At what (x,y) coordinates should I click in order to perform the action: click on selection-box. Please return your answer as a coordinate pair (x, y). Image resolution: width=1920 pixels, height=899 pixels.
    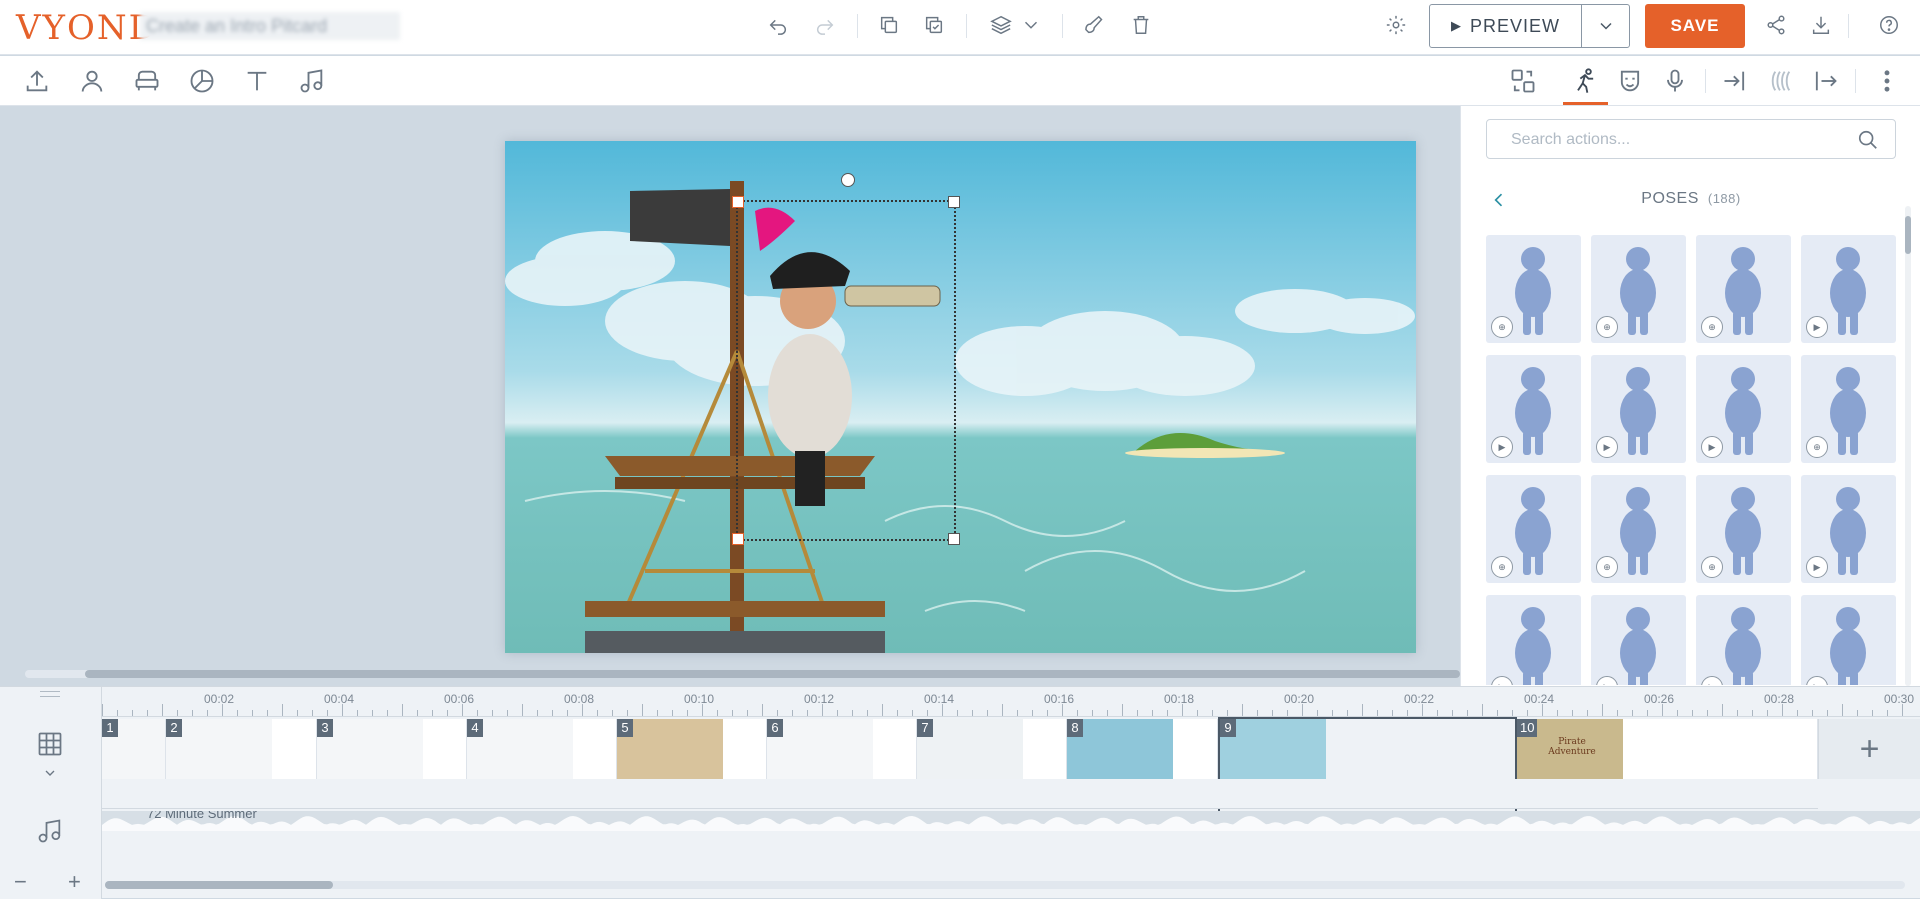
    Looking at the image, I should click on (846, 359).